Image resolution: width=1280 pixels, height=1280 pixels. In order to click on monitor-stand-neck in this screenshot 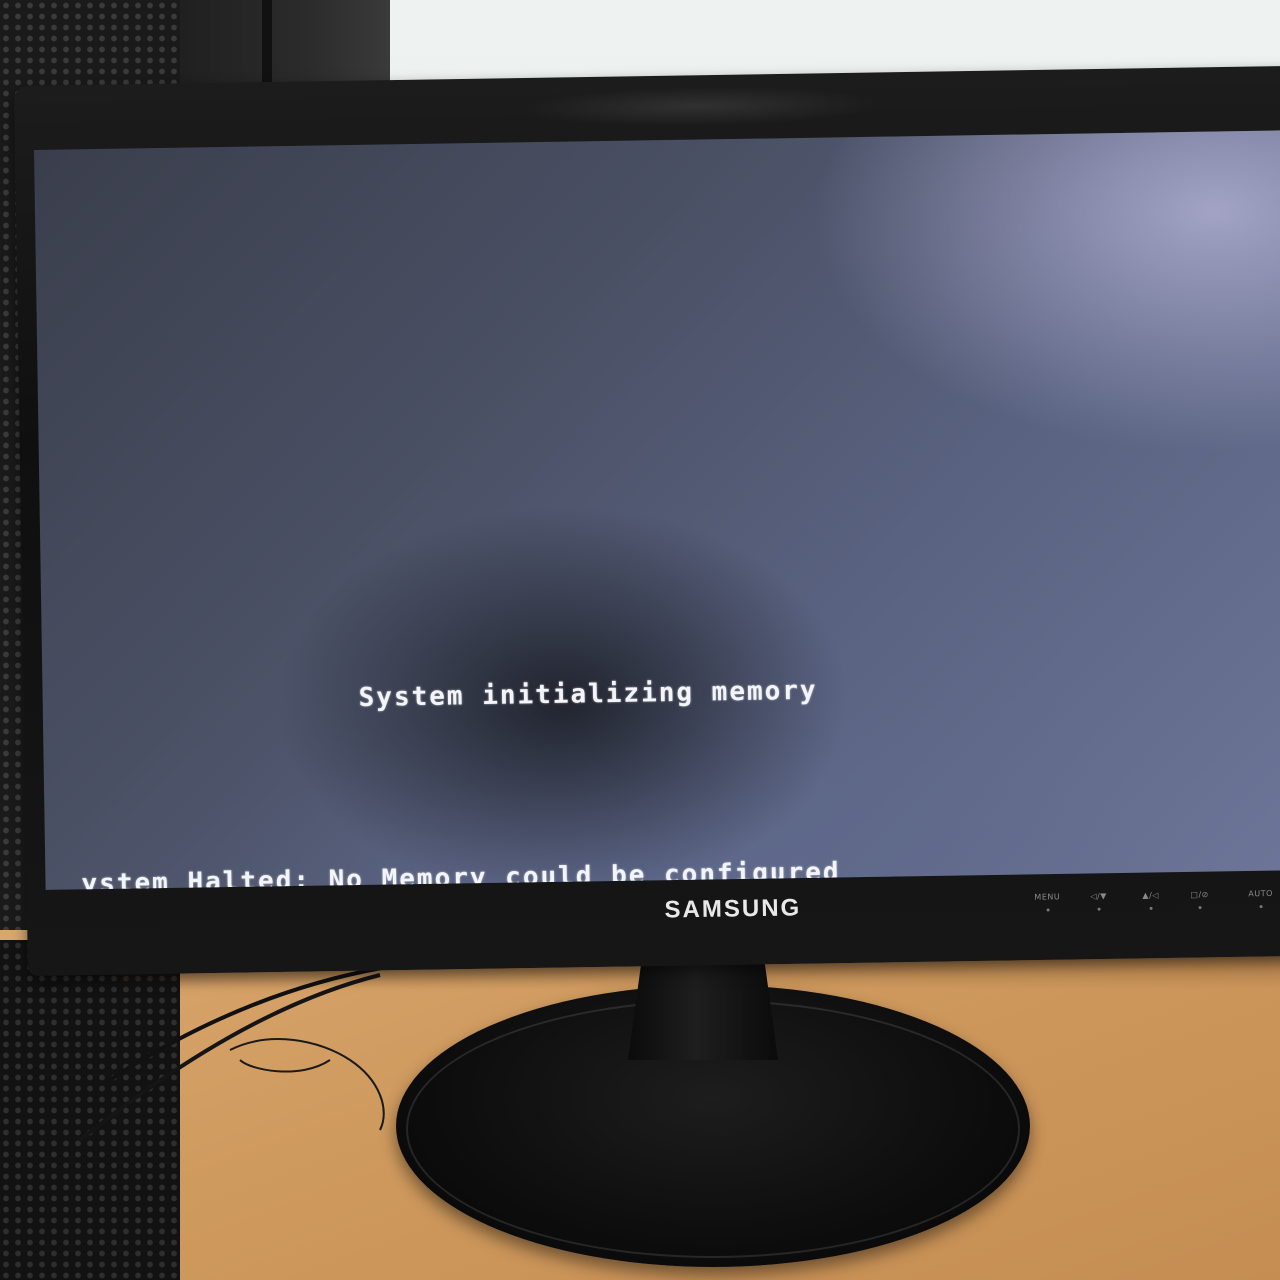, I will do `click(703, 1005)`.